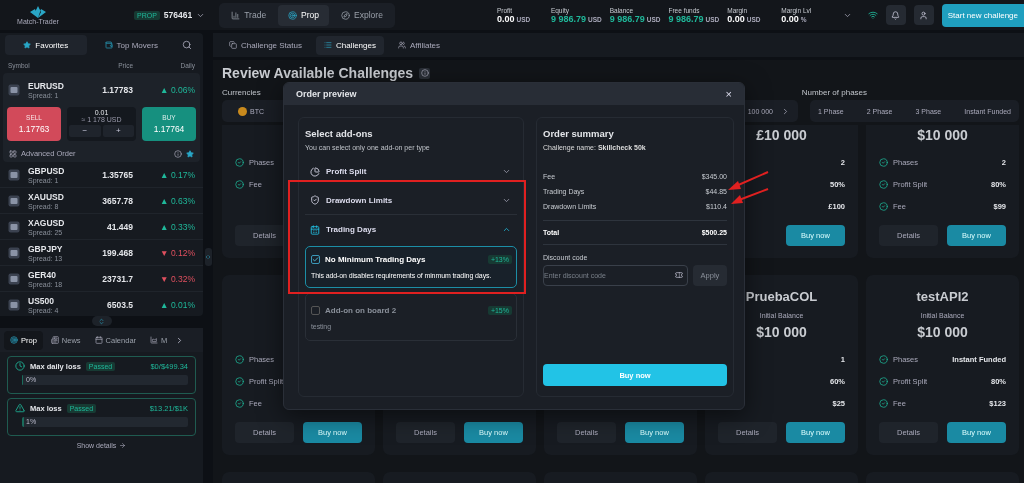  What do you see at coordinates (117, 278) in the screenshot?
I see `price: 23731.7` at bounding box center [117, 278].